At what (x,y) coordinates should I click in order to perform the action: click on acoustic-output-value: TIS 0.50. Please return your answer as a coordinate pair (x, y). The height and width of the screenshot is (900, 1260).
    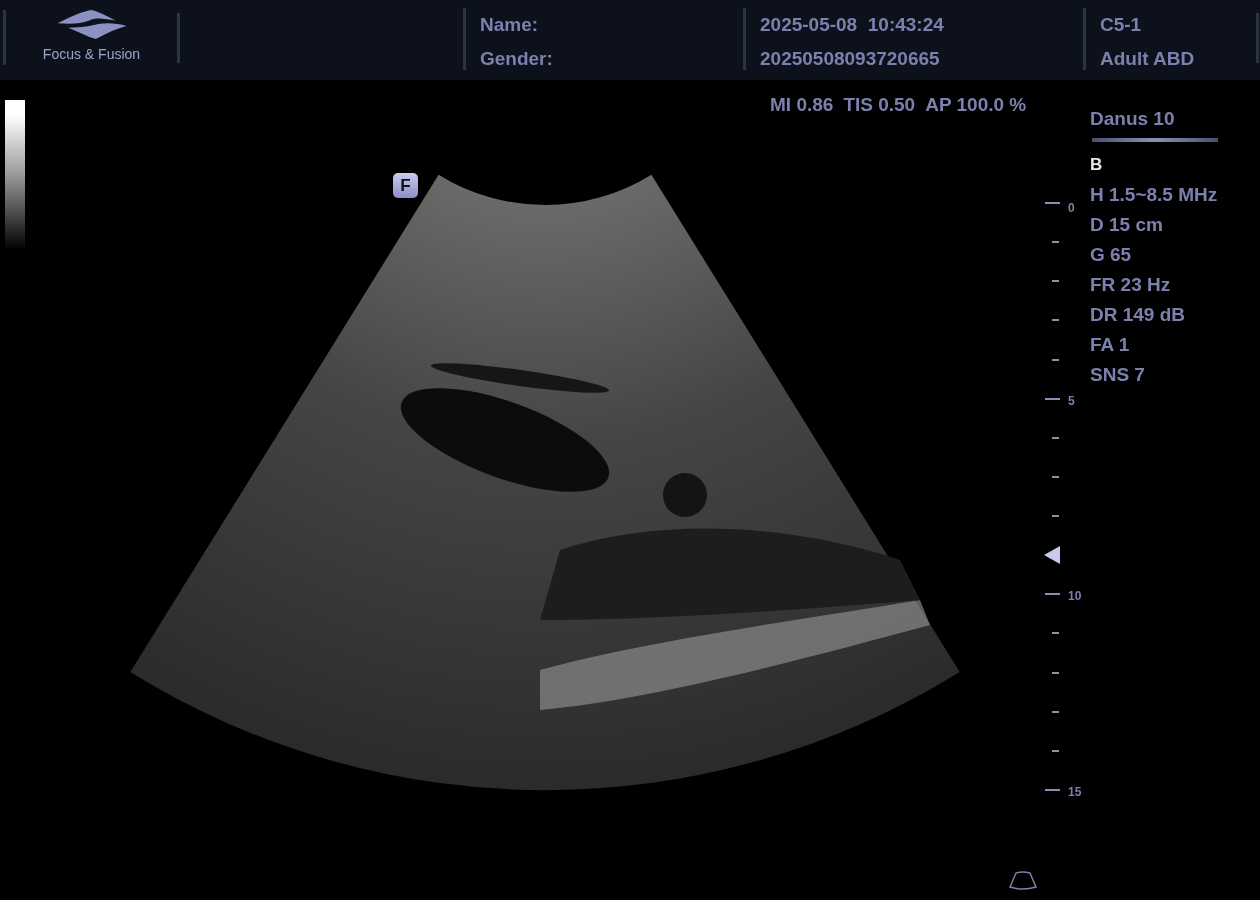
    Looking at the image, I should click on (879, 105).